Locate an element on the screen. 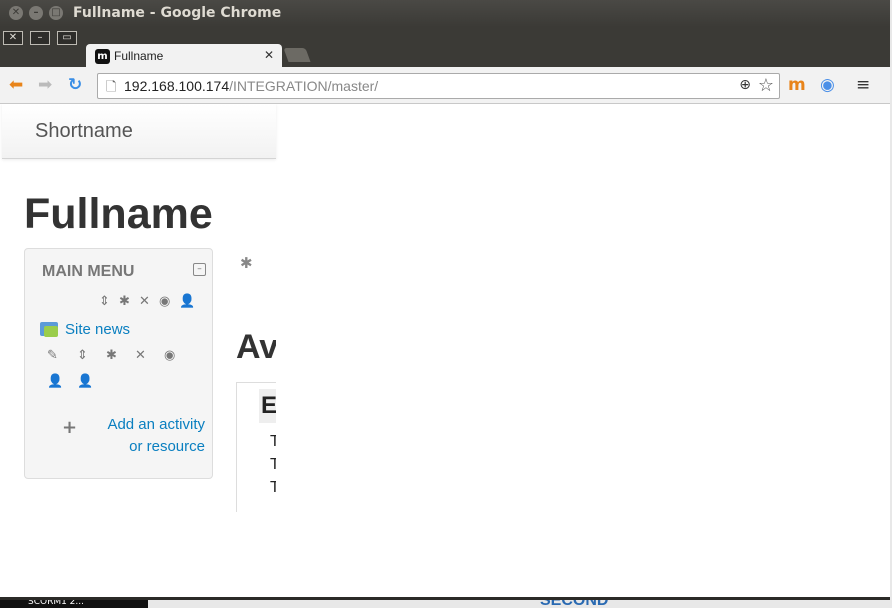  maximize-window-icon: □ is located at coordinates (56, 13).